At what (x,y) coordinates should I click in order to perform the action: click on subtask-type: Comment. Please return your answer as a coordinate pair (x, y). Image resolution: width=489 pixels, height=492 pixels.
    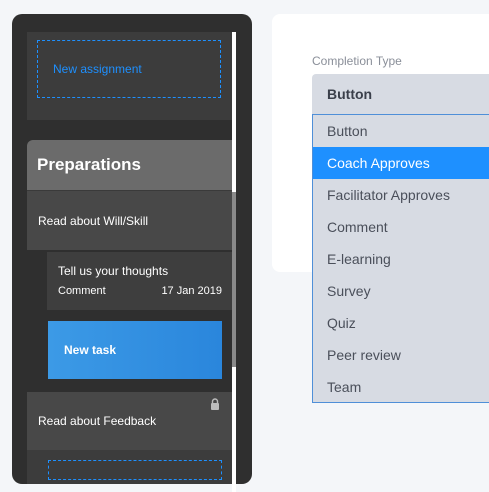
    Looking at the image, I should click on (82, 291).